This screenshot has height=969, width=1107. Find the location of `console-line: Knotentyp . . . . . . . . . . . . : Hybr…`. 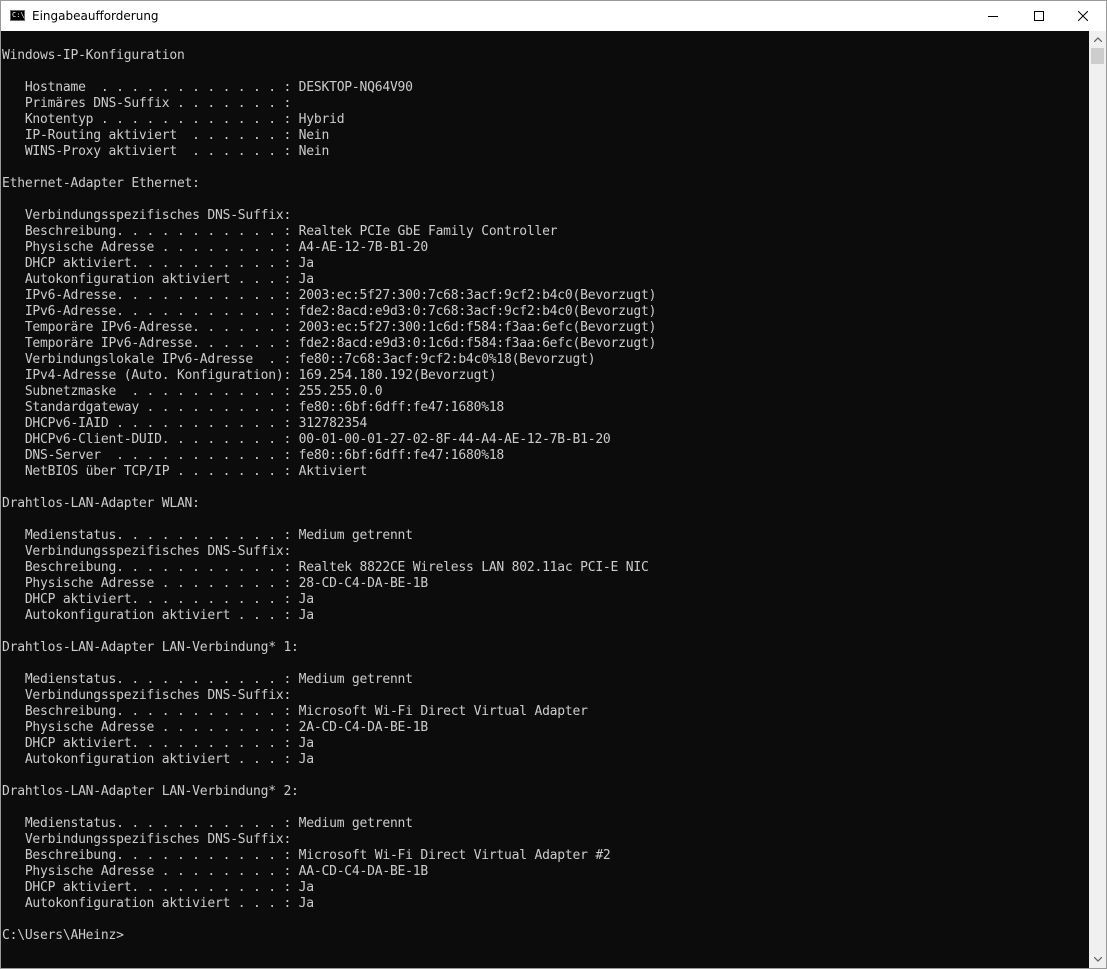

console-line: Knotentyp . . . . . . . . . . . . : Hybr… is located at coordinates (173, 119).